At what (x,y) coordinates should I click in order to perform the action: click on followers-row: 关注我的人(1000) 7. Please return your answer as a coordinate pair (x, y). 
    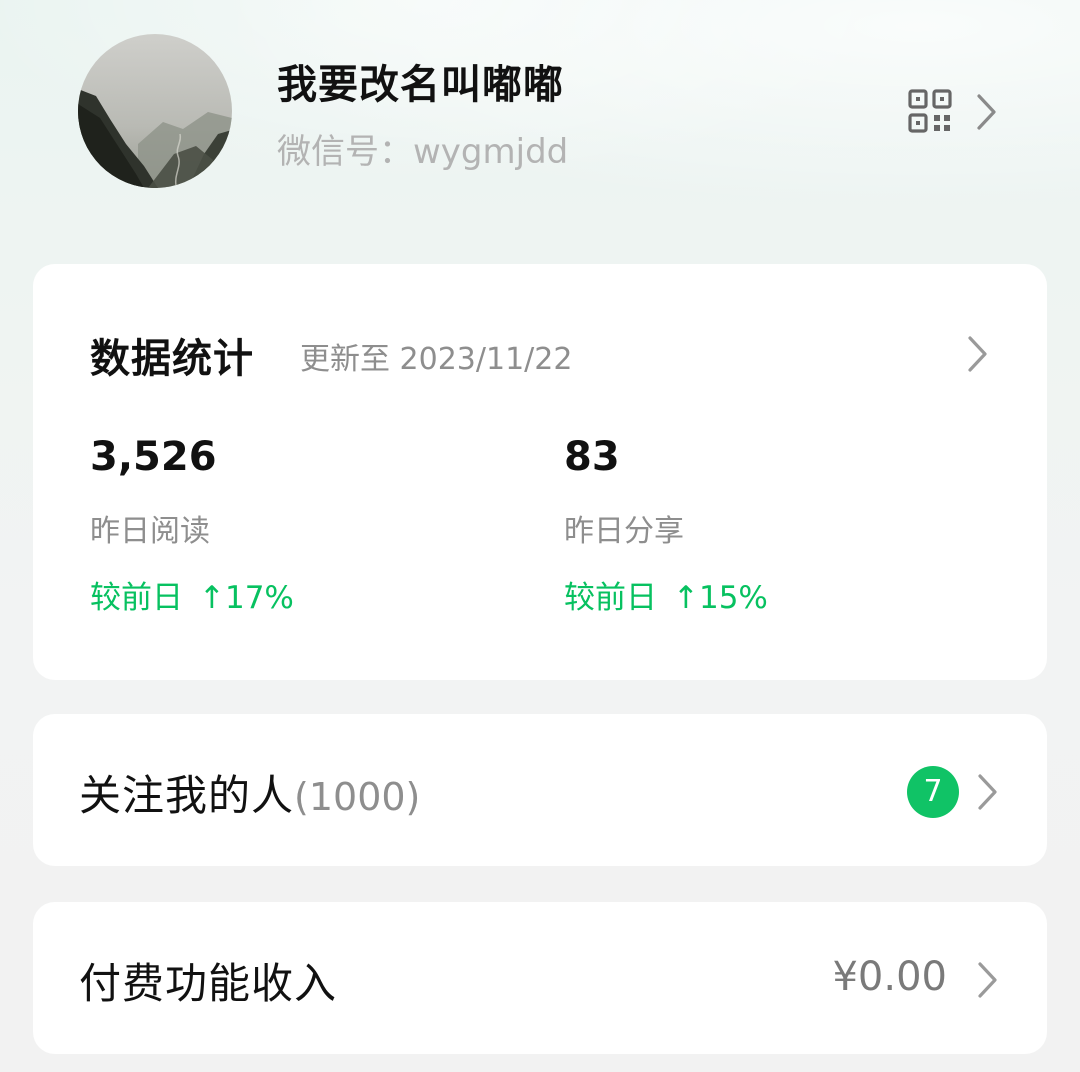
    Looking at the image, I should click on (540, 790).